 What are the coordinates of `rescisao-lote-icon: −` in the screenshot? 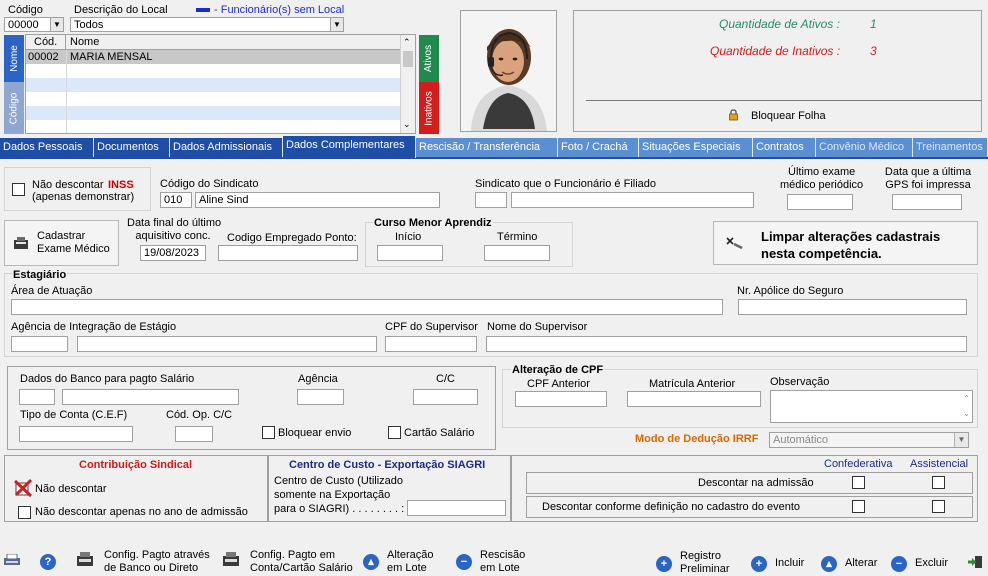 It's located at (464, 562).